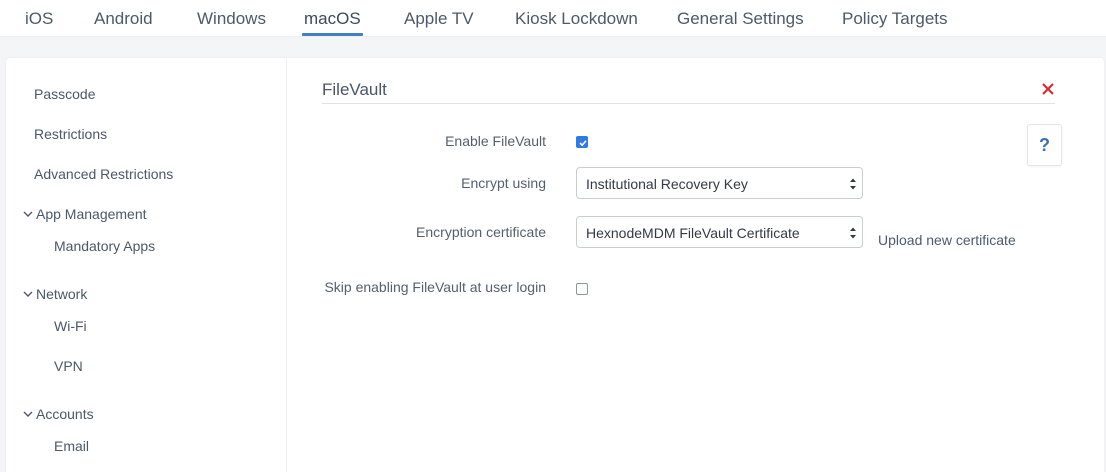 Image resolution: width=1106 pixels, height=472 pixels. Describe the element at coordinates (70, 134) in the screenshot. I see `sidebar-item-restrictions: Restrictions` at that location.